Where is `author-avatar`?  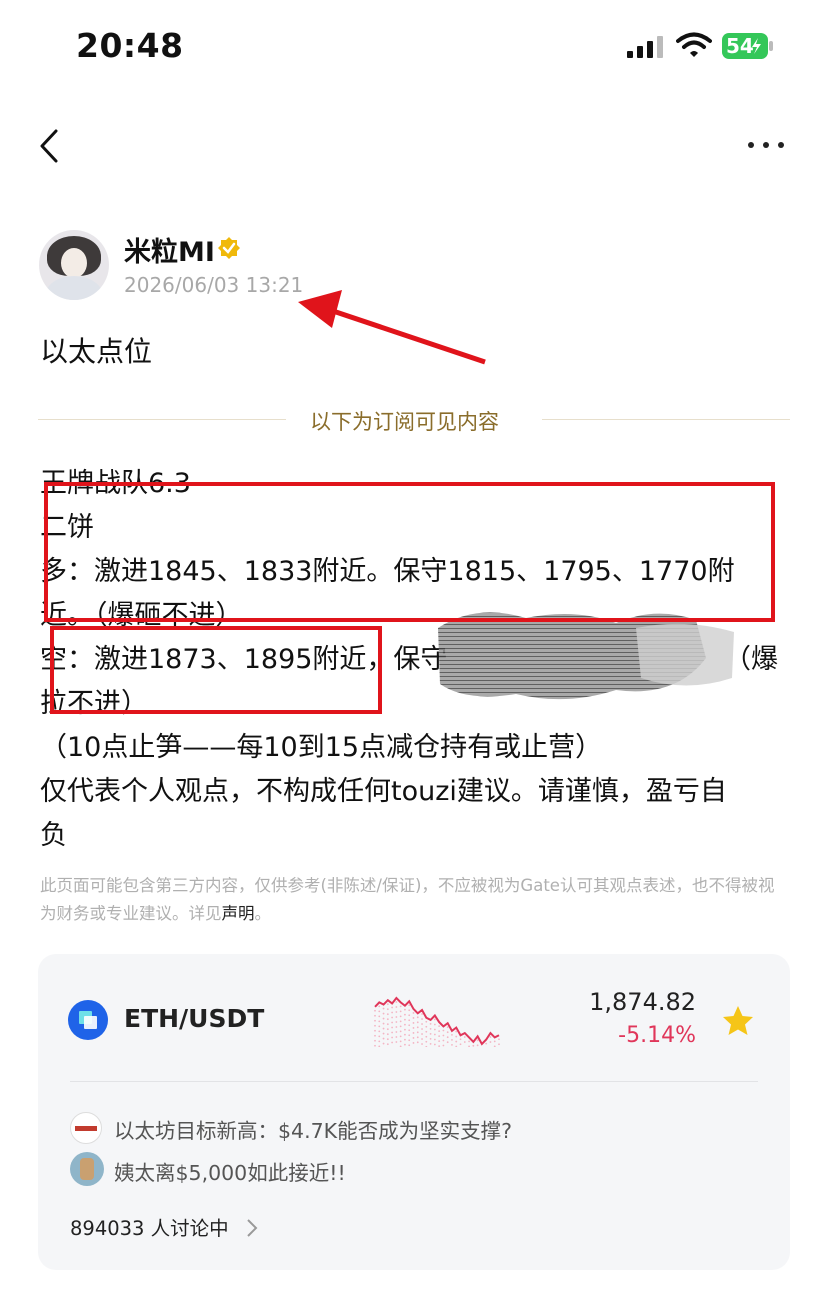
author-avatar is located at coordinates (74, 265).